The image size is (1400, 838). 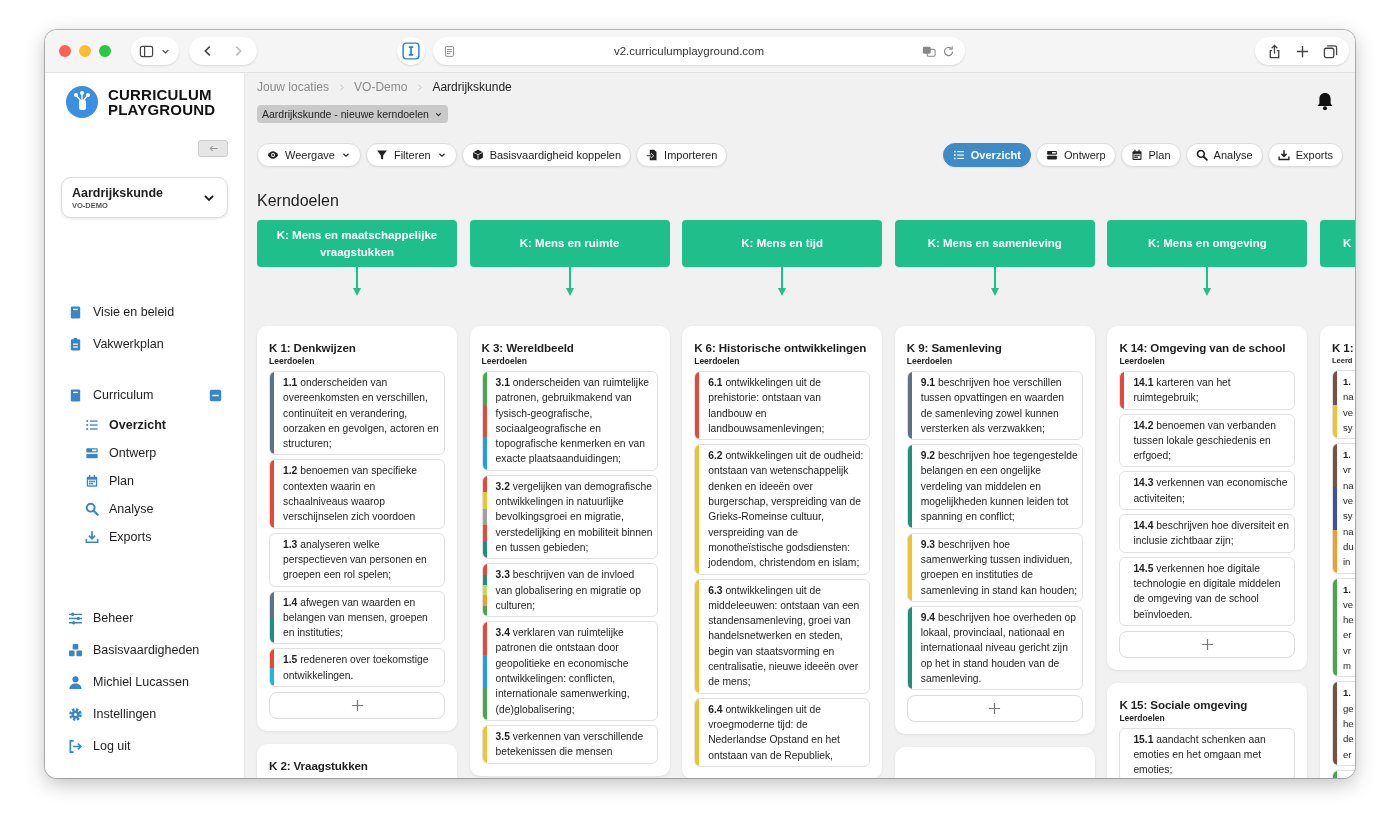 What do you see at coordinates (1207, 390) in the screenshot?
I see `learning-goal-item: 14.1 karteren van het ruimtegebruik;` at bounding box center [1207, 390].